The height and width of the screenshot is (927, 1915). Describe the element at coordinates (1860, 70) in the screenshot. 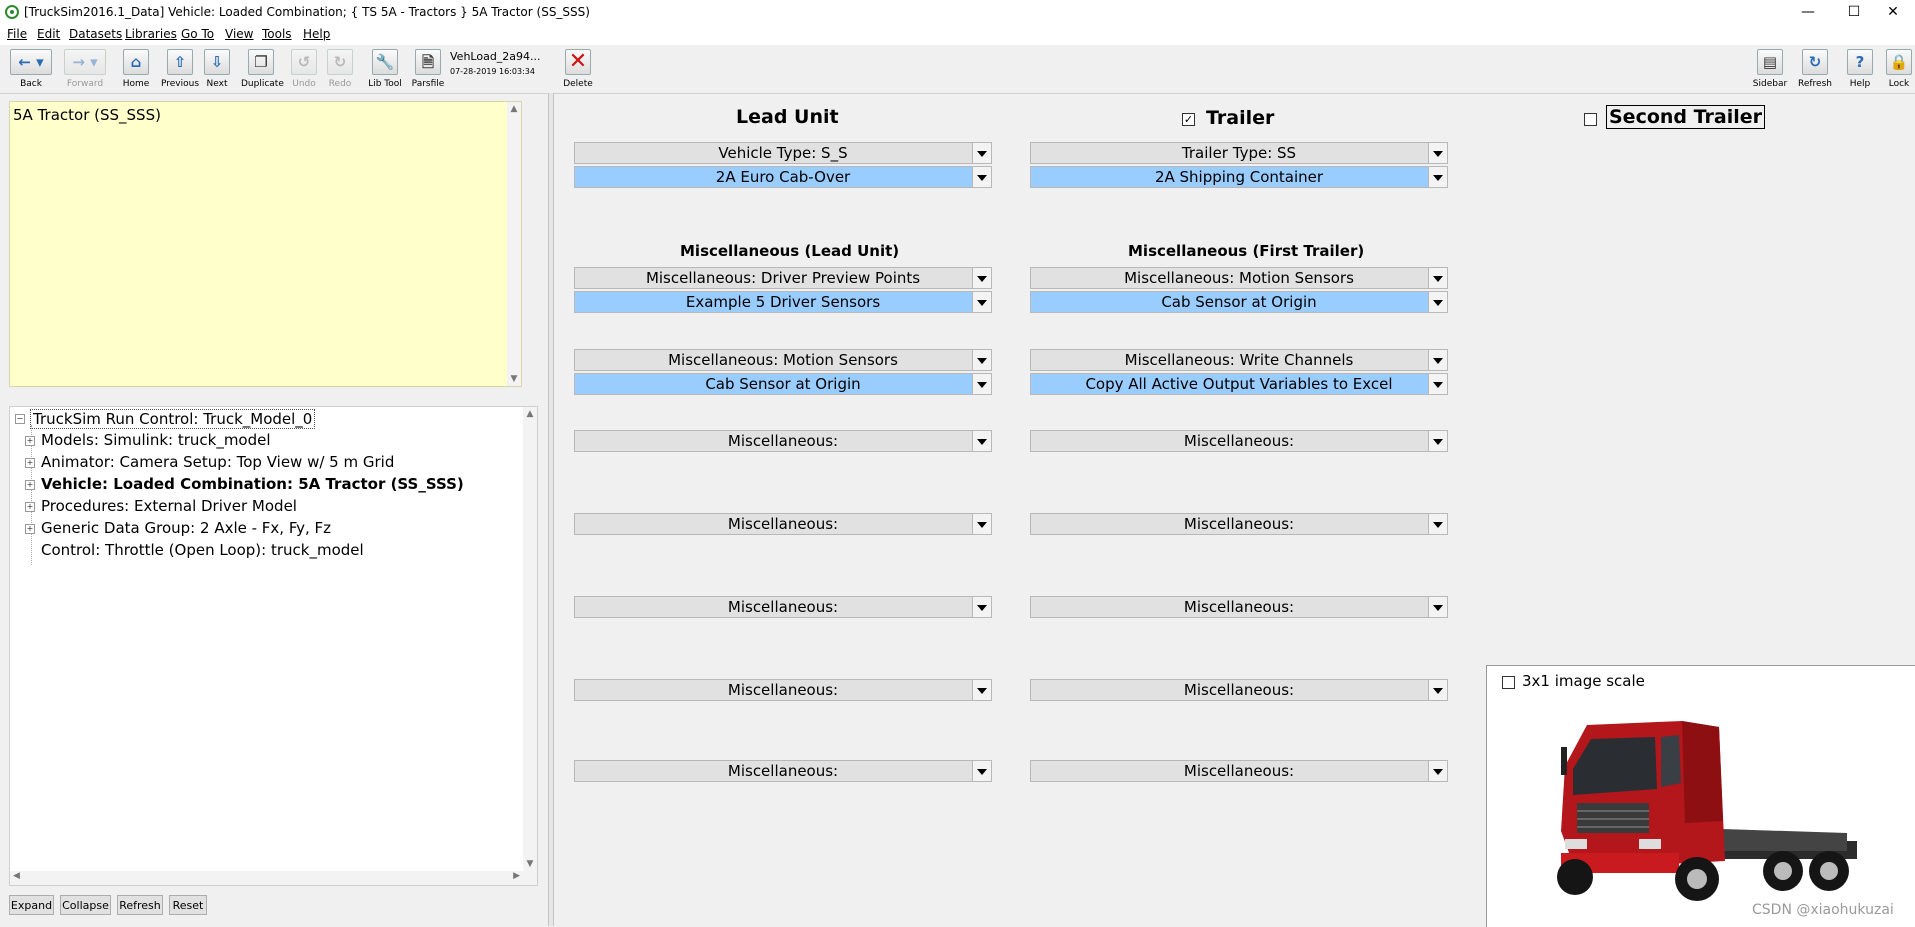

I see `help-button: ? Help` at that location.